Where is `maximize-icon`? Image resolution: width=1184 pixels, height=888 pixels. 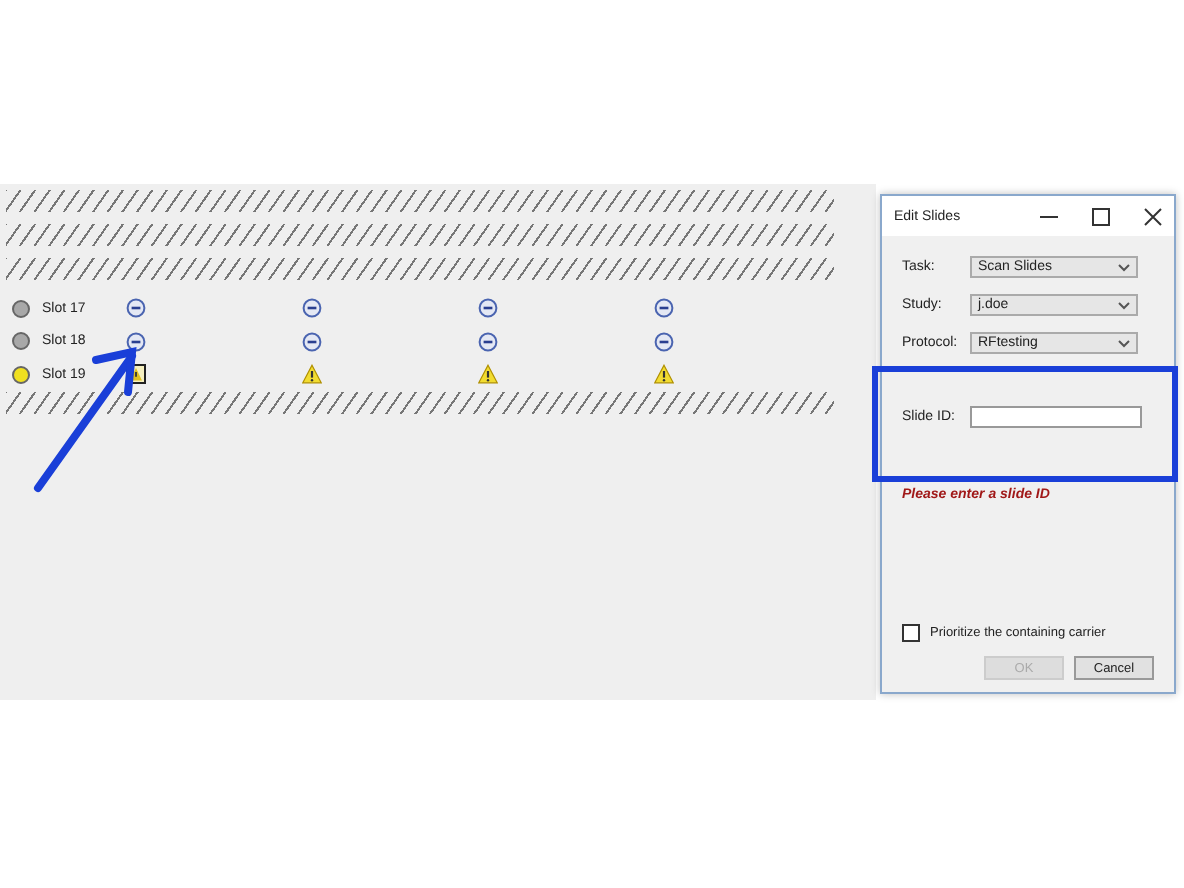 maximize-icon is located at coordinates (1101, 216).